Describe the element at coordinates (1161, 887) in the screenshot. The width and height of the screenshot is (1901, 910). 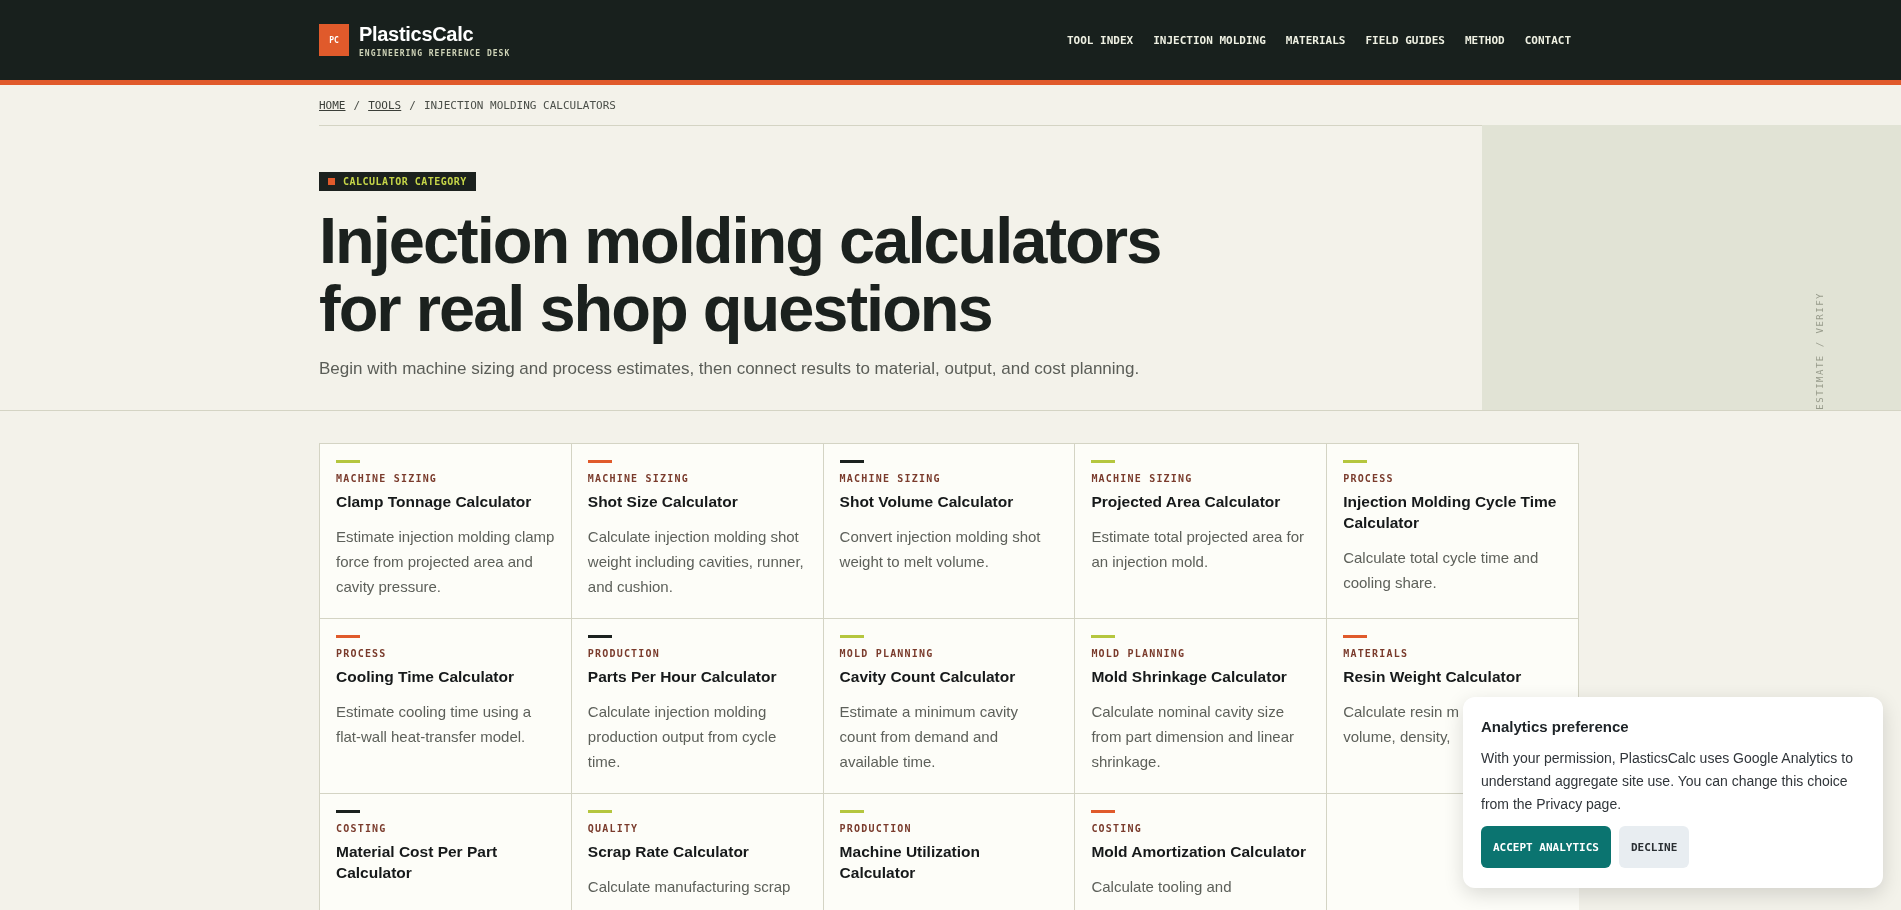
I see `card-description: Calculate tooling and` at that location.